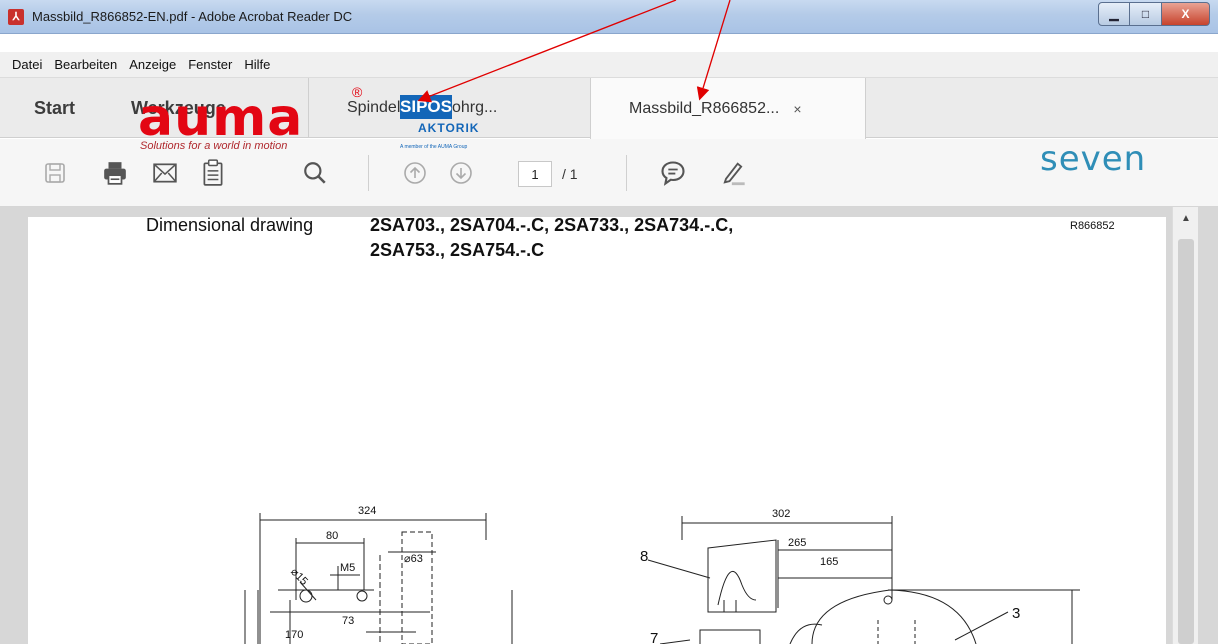 Image resolution: width=1218 pixels, height=644 pixels. I want to click on dim-170: 170, so click(294, 635).